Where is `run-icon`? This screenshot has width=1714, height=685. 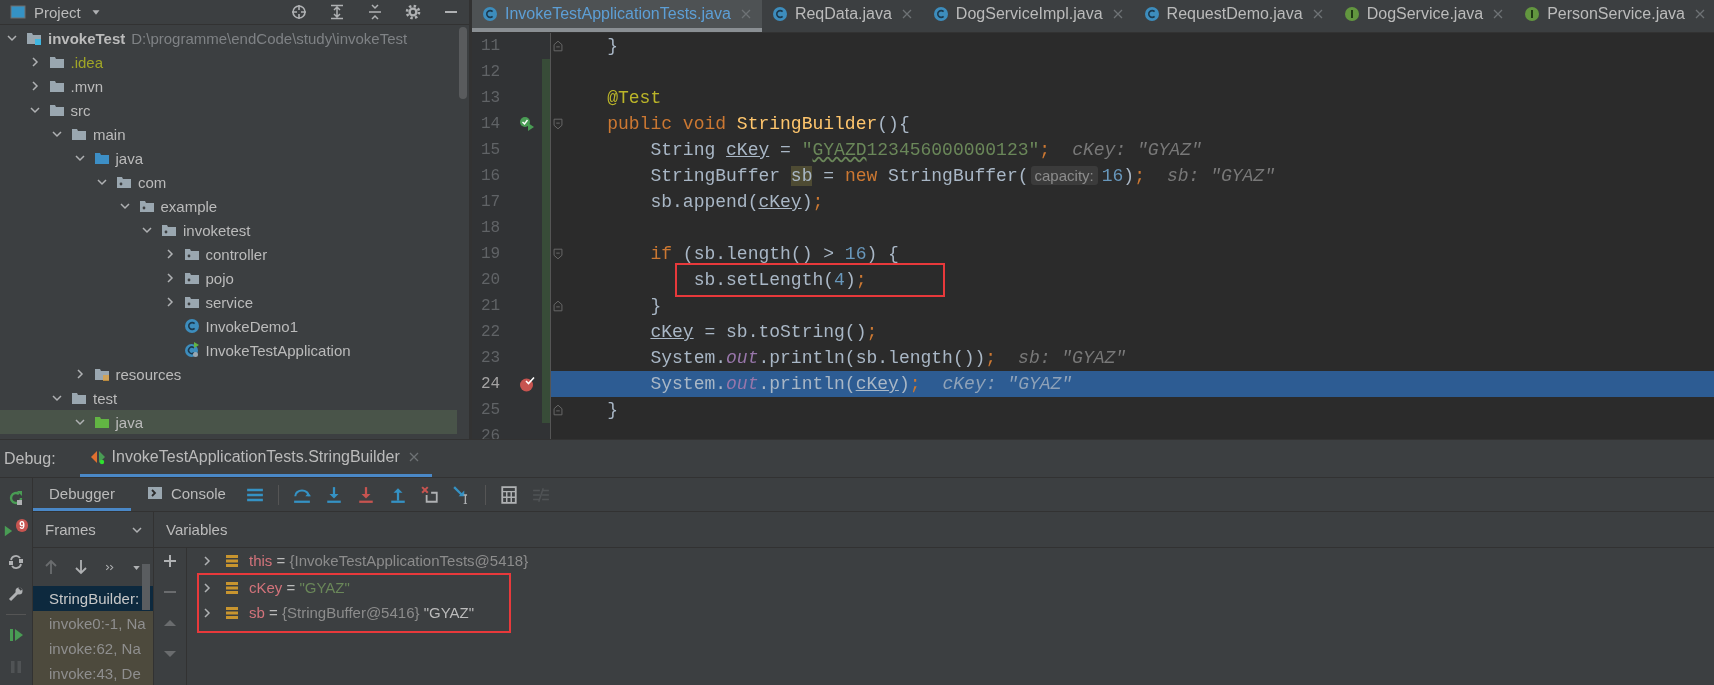
run-icon is located at coordinates (527, 124).